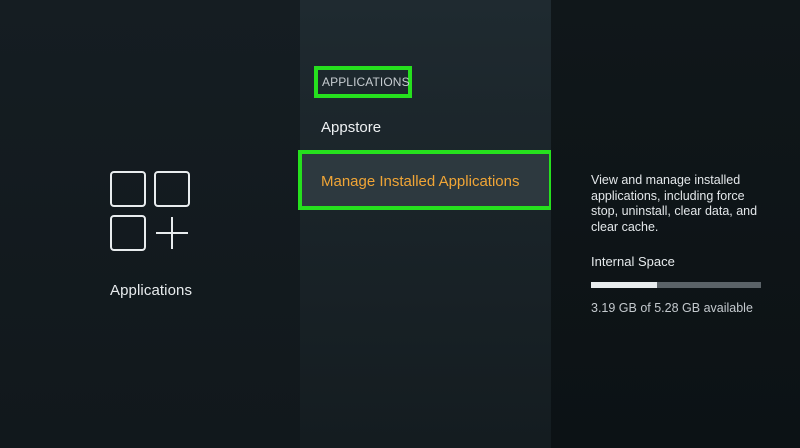 Image resolution: width=800 pixels, height=448 pixels. Describe the element at coordinates (672, 308) in the screenshot. I see `storage-summary: 3.19 GB of 5.28 GB available` at that location.